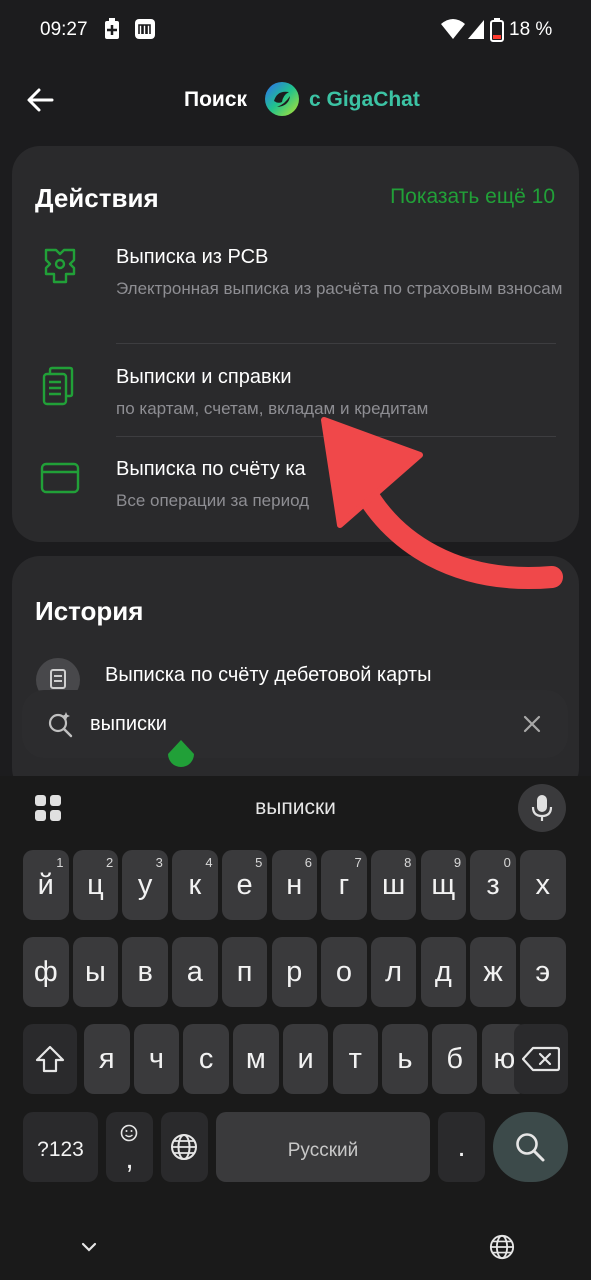 Image resolution: width=591 pixels, height=1280 pixels. I want to click on key-label: ж, so click(493, 972).